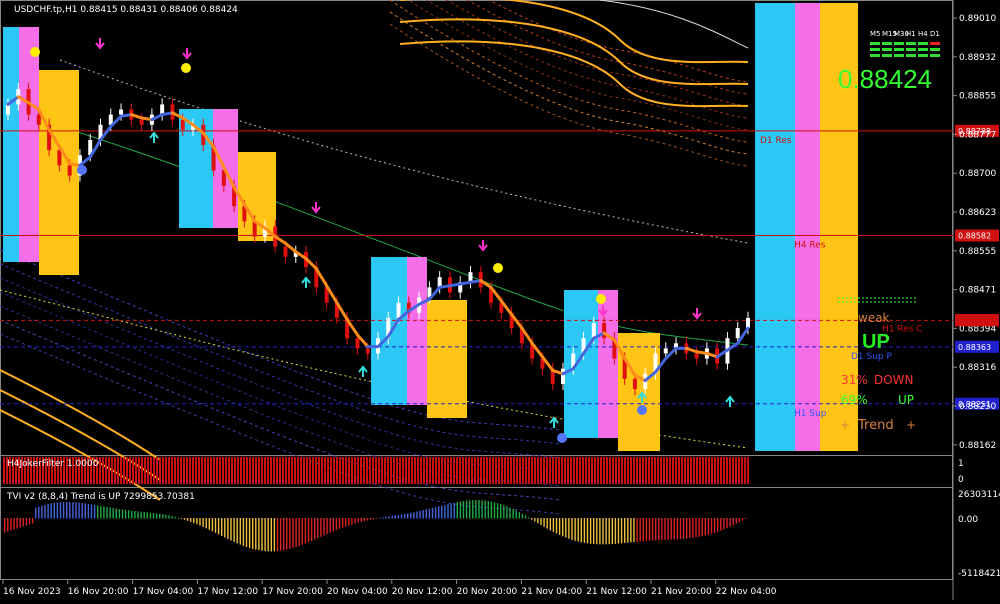 Image resolution: width=1000 pixels, height=604 pixels. What do you see at coordinates (562, 438) in the screenshot?
I see `signal-dot` at bounding box center [562, 438].